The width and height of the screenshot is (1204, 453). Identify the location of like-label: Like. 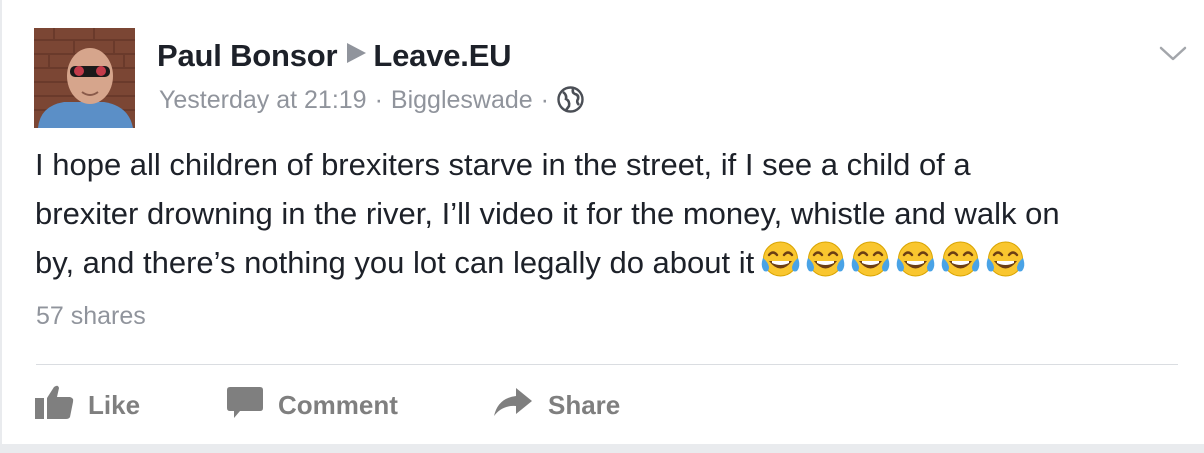
(114, 405).